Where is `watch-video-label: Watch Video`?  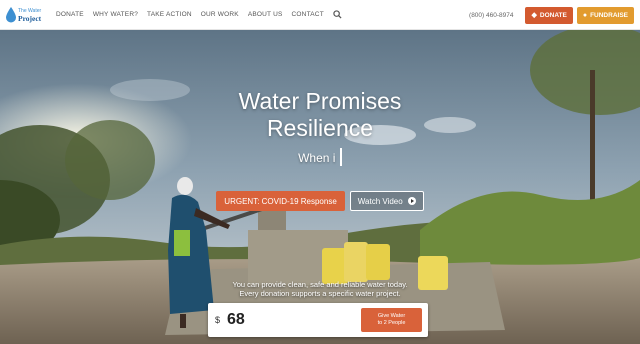 watch-video-label: Watch Video is located at coordinates (380, 201).